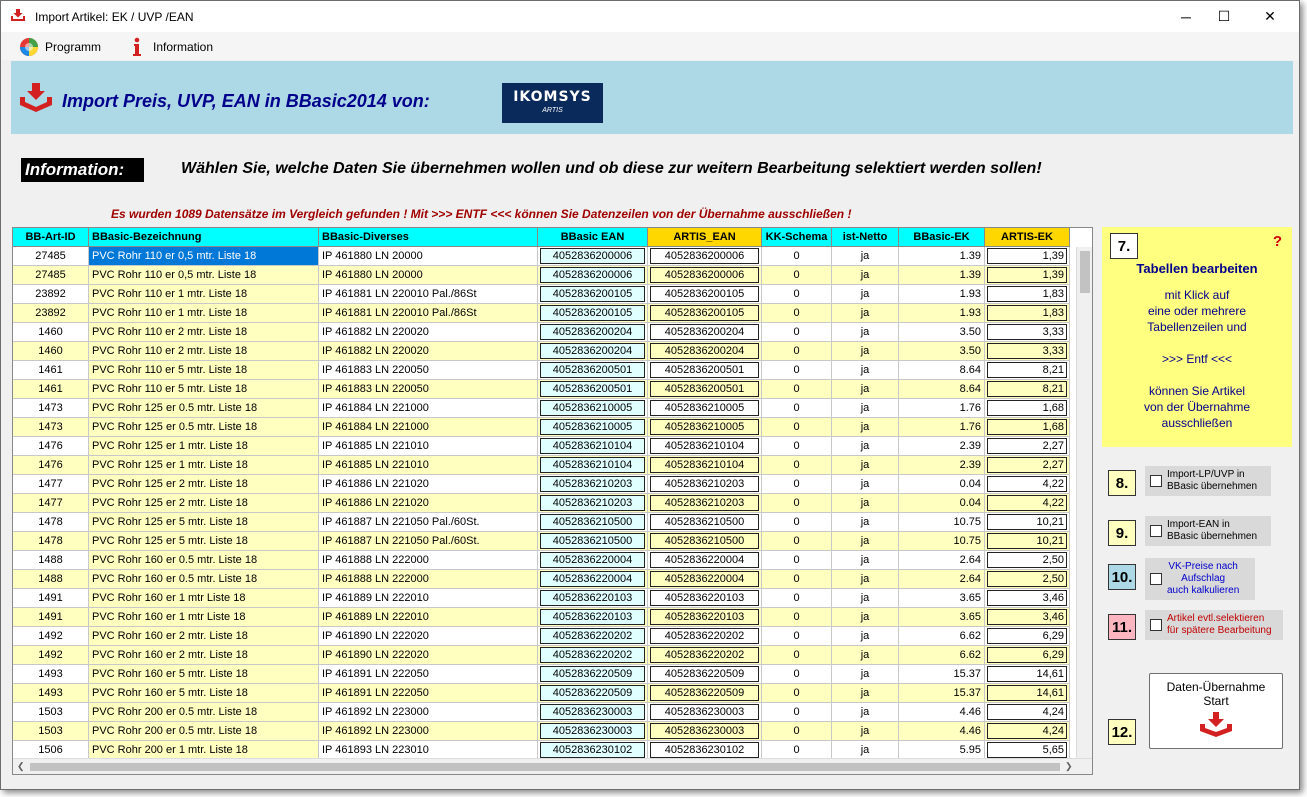 The width and height of the screenshot is (1307, 797). Describe the element at coordinates (593, 598) in the screenshot. I see `cell-bbasic-ean: 4052836220103` at that location.